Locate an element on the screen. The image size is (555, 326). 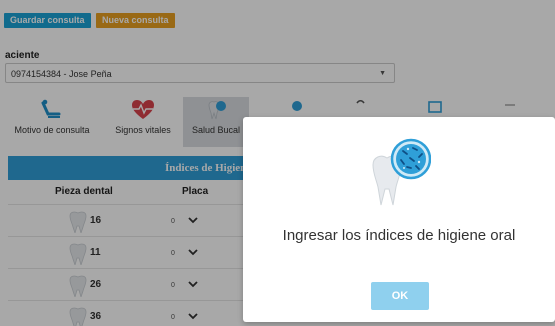
modal-title: Ingresar los índices de higiene oral is located at coordinates (399, 235).